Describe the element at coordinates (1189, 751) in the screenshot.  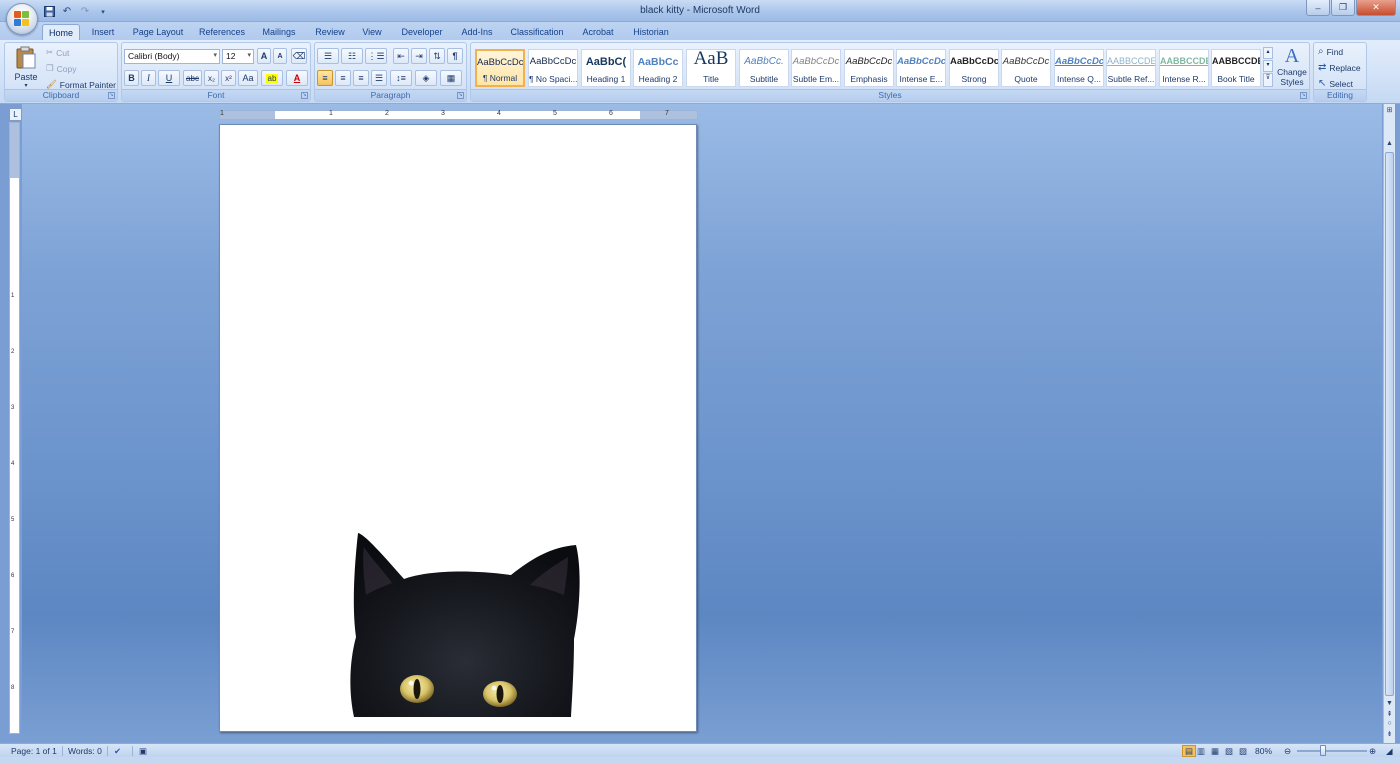
I see `print-layout-view-icon: ▤` at that location.